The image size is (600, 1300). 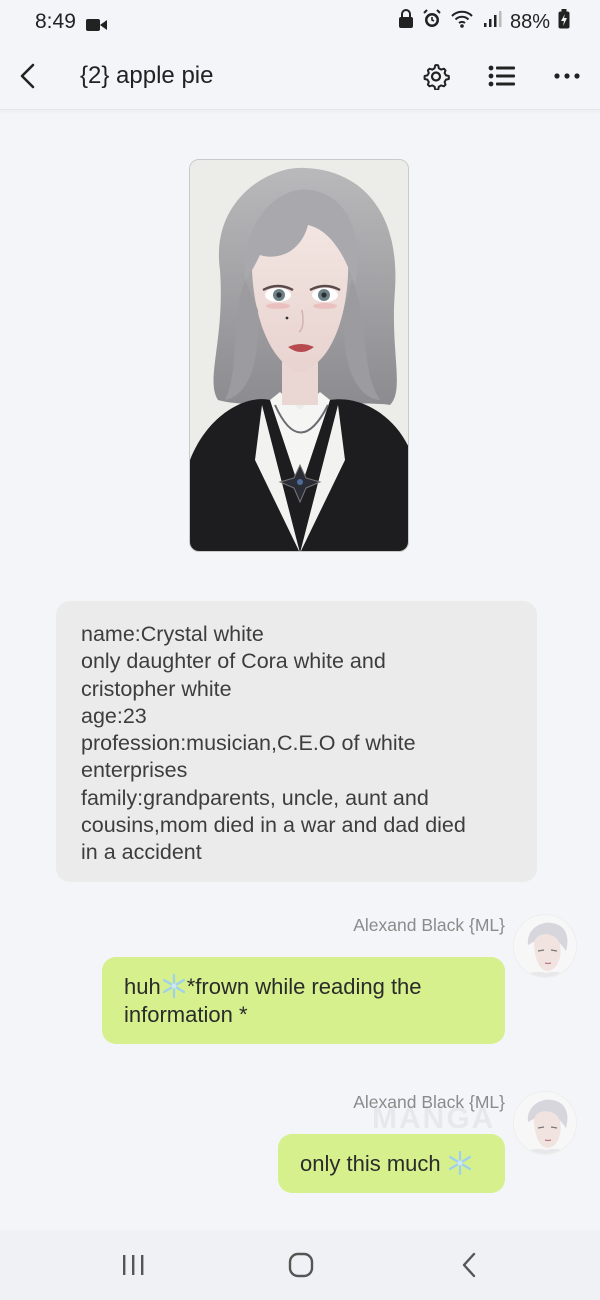 What do you see at coordinates (432, 22) in the screenshot?
I see `alarm-icon` at bounding box center [432, 22].